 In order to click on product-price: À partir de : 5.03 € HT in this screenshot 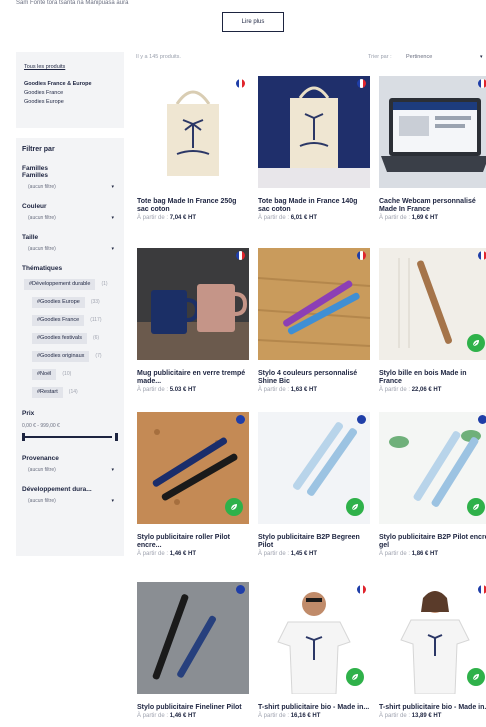, I will do `click(193, 390)`.